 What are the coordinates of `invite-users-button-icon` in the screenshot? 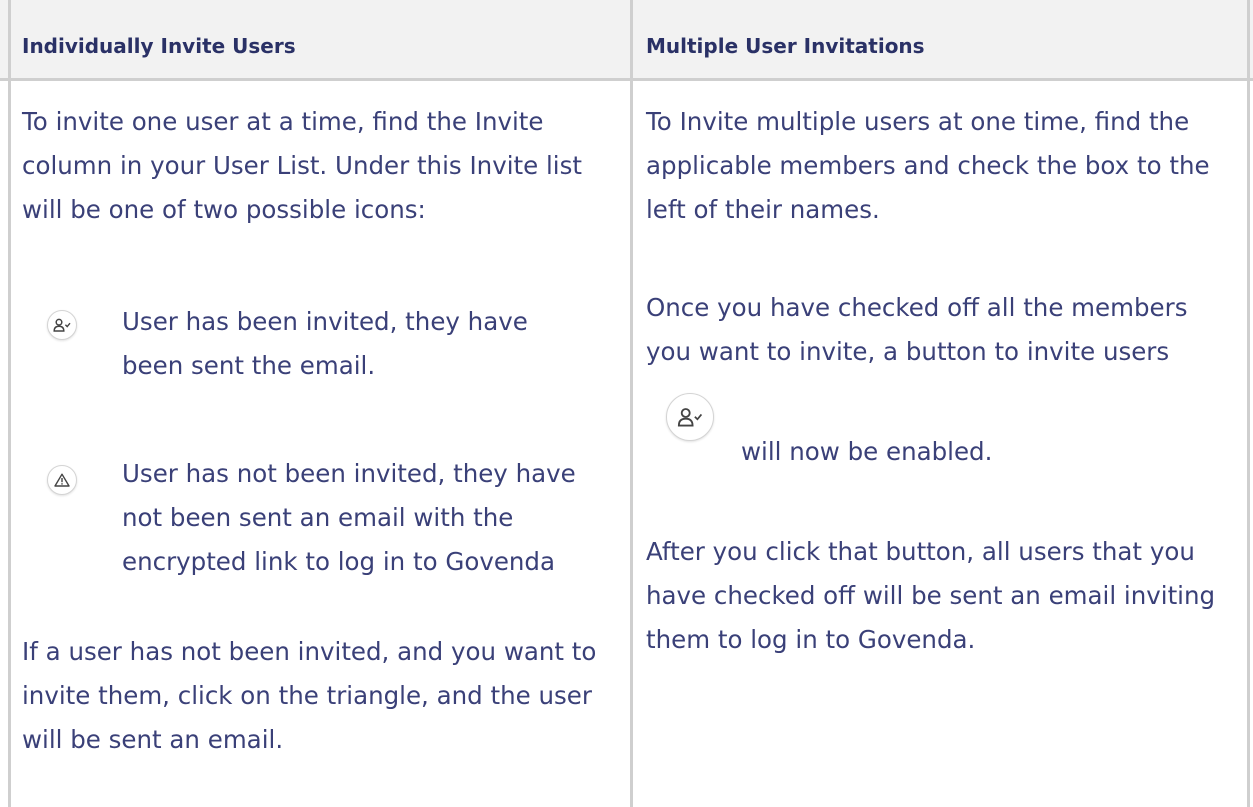 It's located at (690, 417).